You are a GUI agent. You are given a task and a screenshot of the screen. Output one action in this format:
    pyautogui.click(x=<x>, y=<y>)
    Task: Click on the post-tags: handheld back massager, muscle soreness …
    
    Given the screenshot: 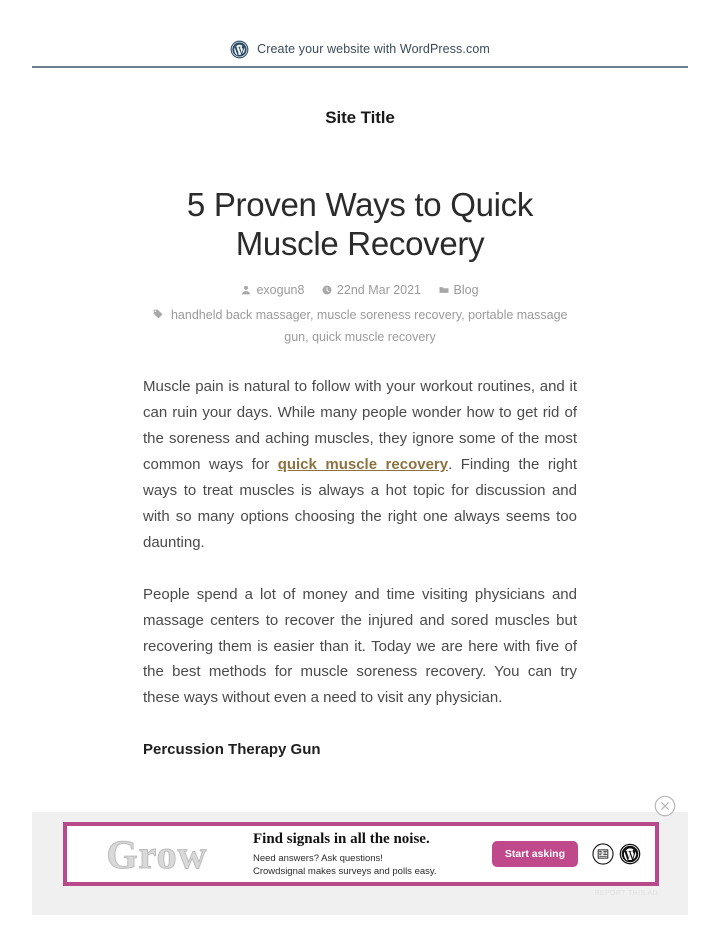 What is the action you would take?
    pyautogui.click(x=360, y=326)
    